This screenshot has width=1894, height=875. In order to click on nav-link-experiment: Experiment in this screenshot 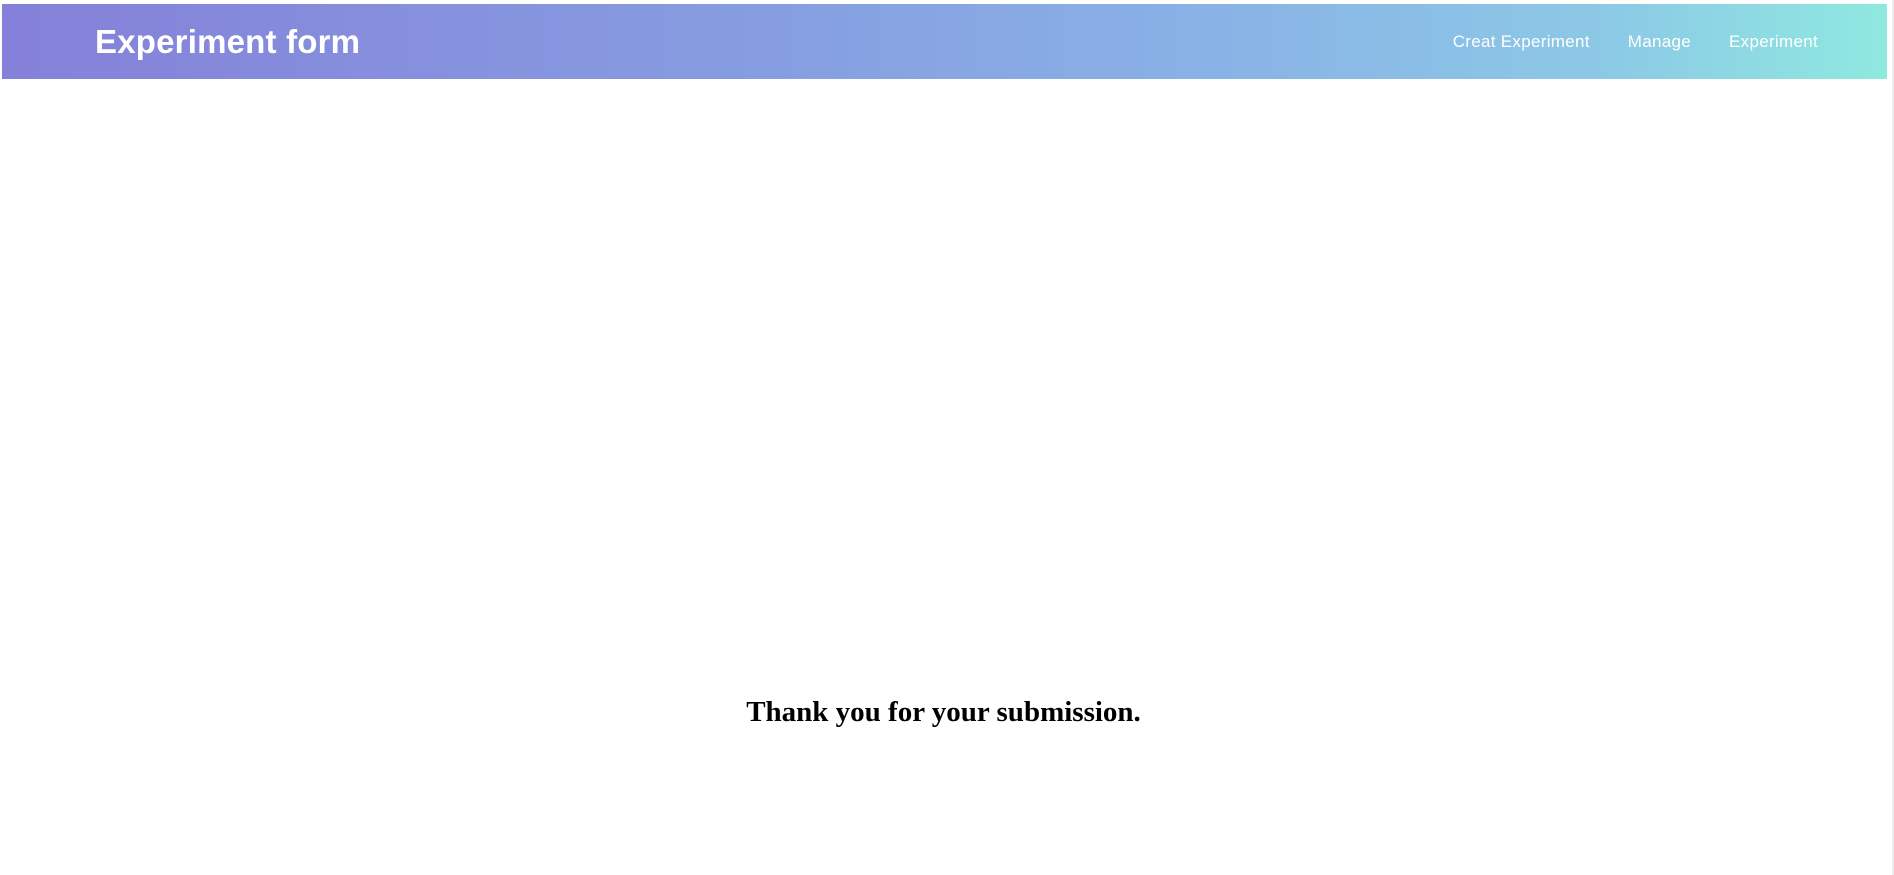, I will do `click(1773, 42)`.